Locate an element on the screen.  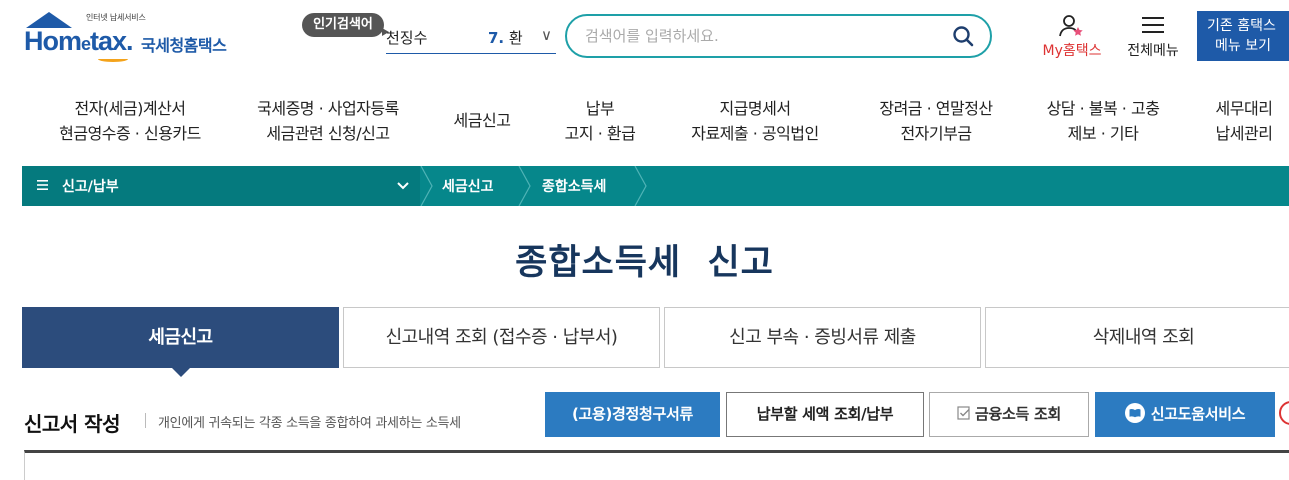
breadcrumb-menu-select: 신고/납부 is located at coordinates (221, 186).